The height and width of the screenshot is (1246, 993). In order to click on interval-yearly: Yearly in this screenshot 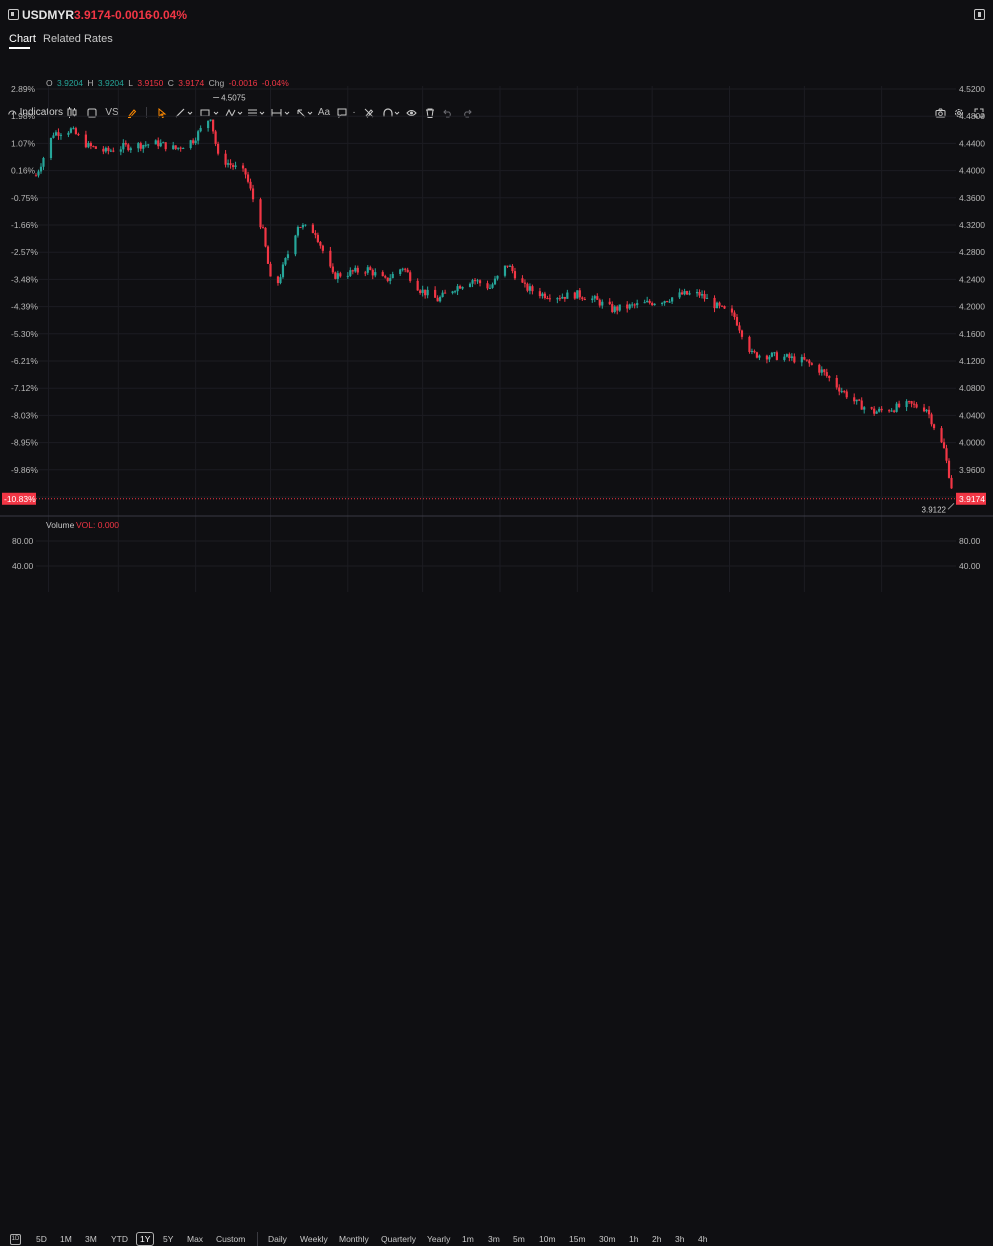, I will do `click(438, 1239)`.